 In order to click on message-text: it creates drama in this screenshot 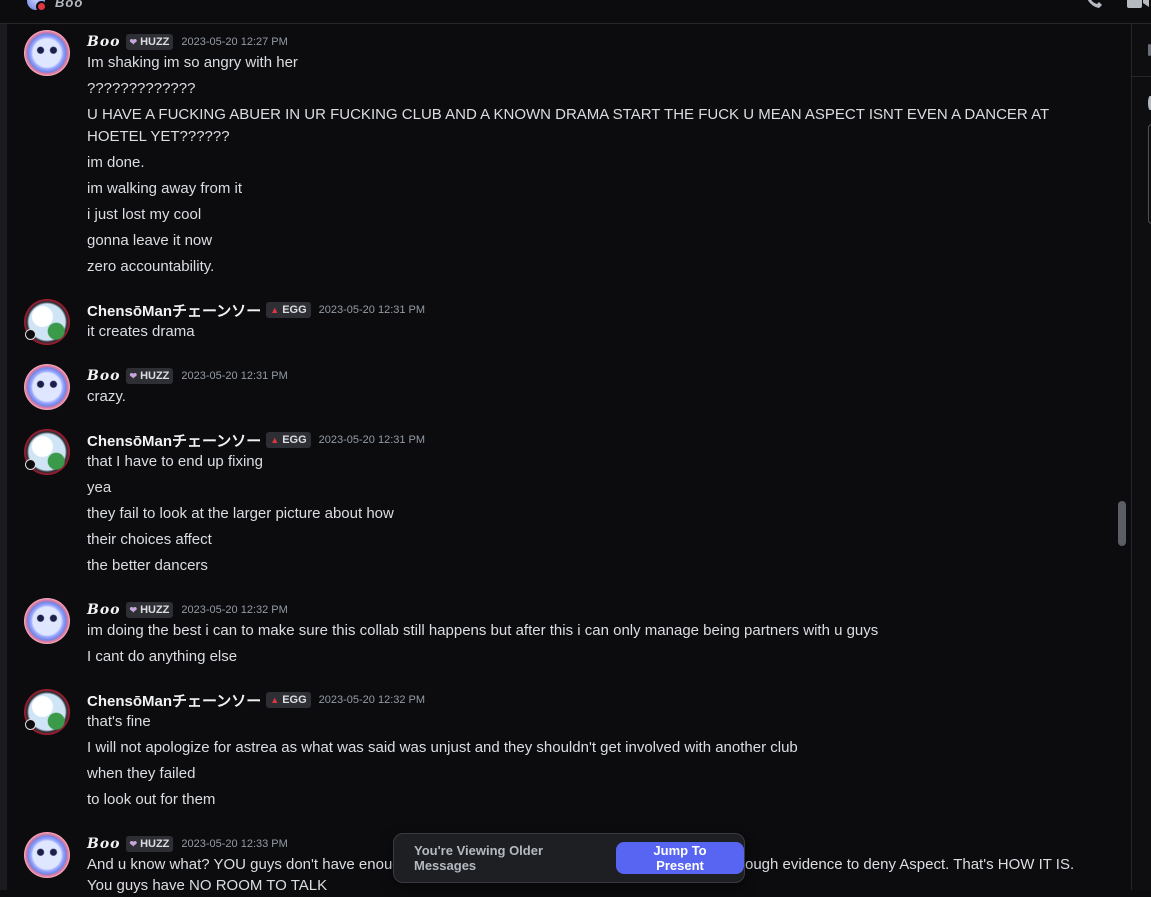, I will do `click(141, 331)`.